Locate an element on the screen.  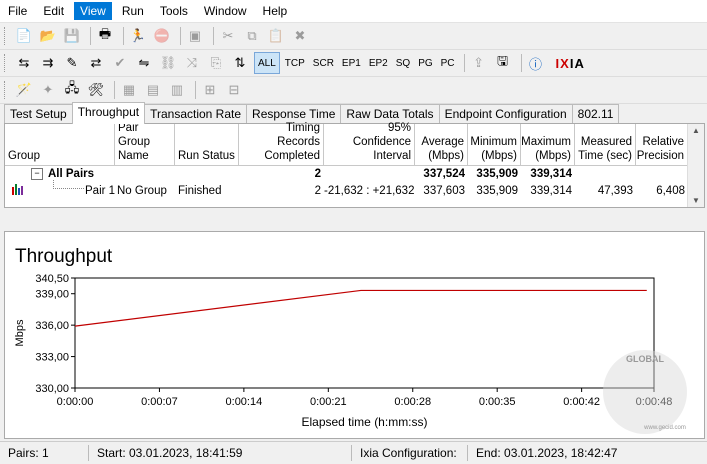
y-tick-label: 330,00 is located at coordinates (52, 389).